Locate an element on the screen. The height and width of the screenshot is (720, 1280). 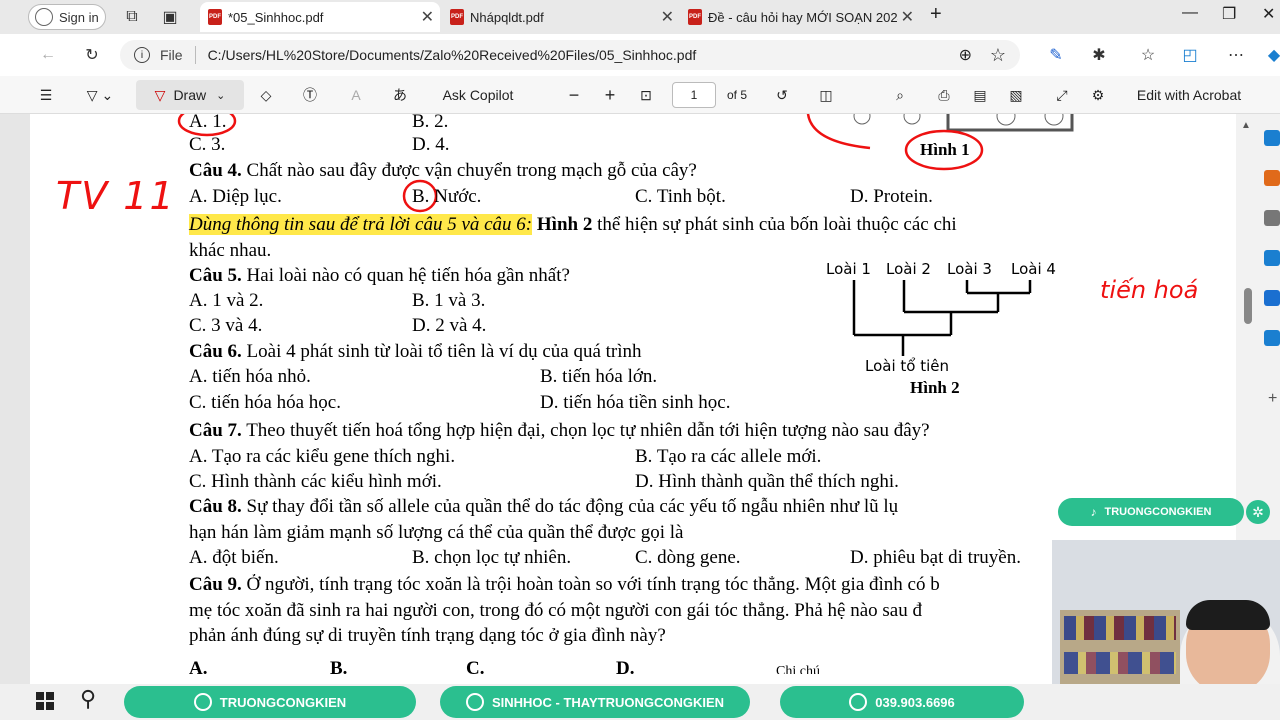
settings-gear-icon: ⚙ is located at coordinates (1098, 95).